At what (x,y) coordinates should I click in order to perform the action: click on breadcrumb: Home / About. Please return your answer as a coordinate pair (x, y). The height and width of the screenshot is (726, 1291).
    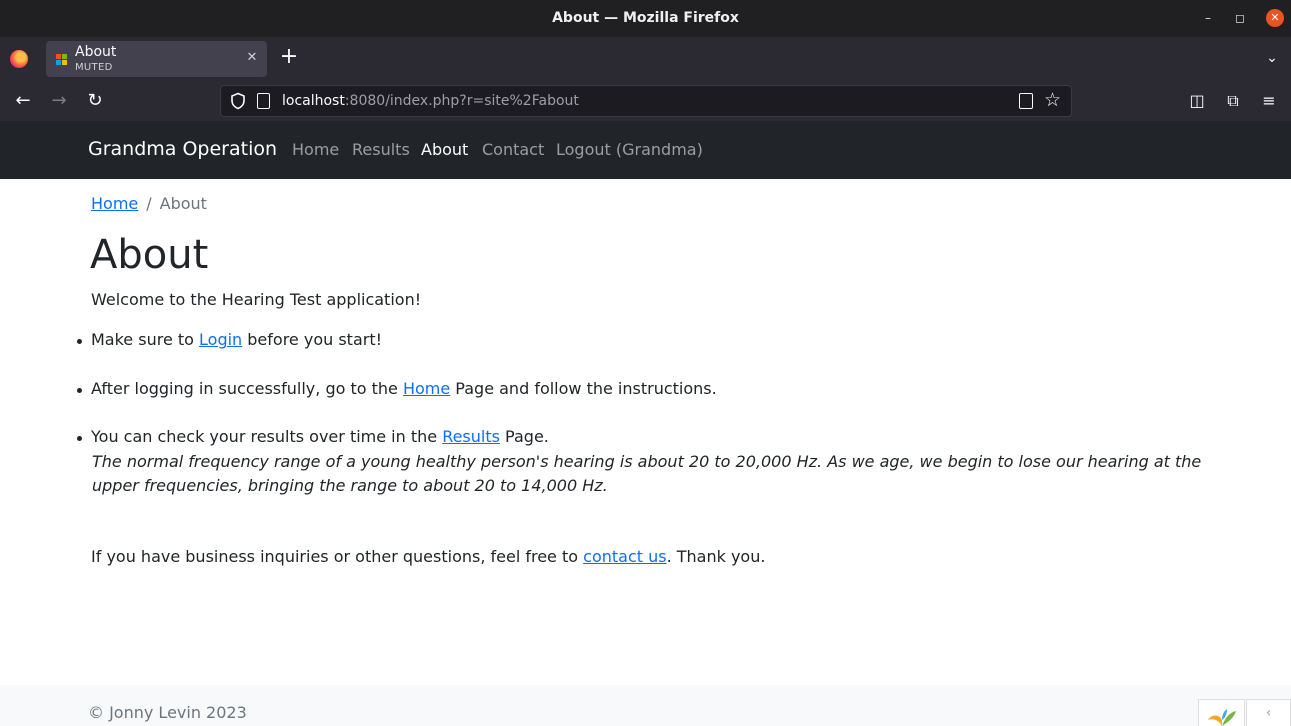
    Looking at the image, I should click on (149, 203).